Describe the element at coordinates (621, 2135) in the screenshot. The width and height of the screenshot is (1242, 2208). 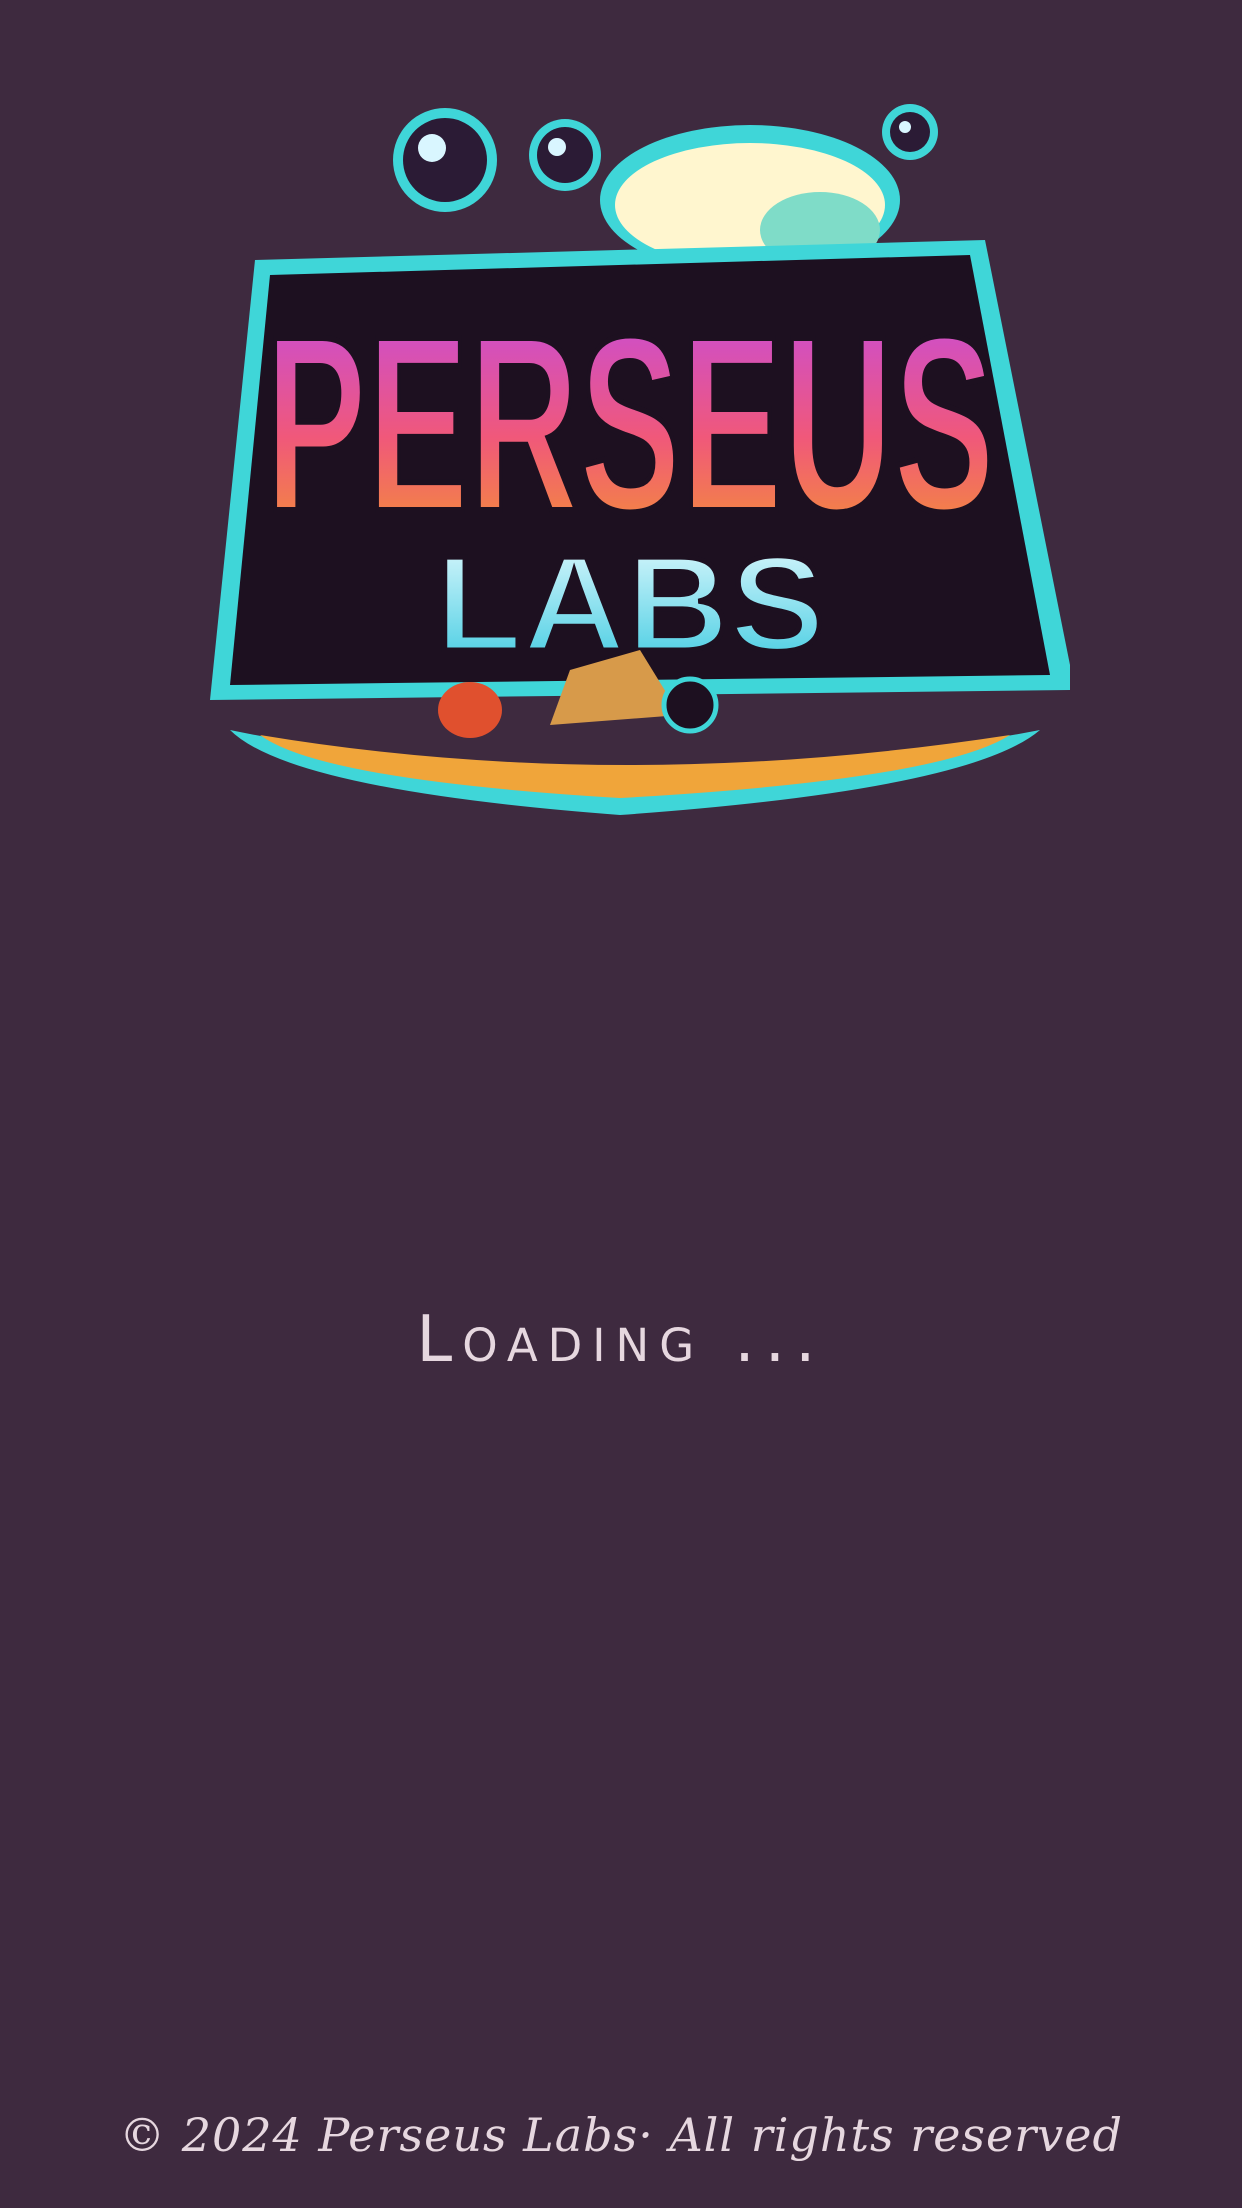
I see `copyright-footer: © 2024 Perseus Labs· All rights reserved` at that location.